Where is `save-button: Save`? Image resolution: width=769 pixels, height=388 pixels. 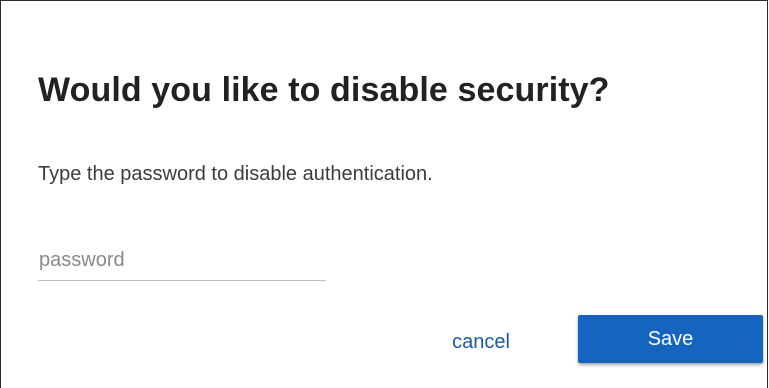 save-button: Save is located at coordinates (670, 339).